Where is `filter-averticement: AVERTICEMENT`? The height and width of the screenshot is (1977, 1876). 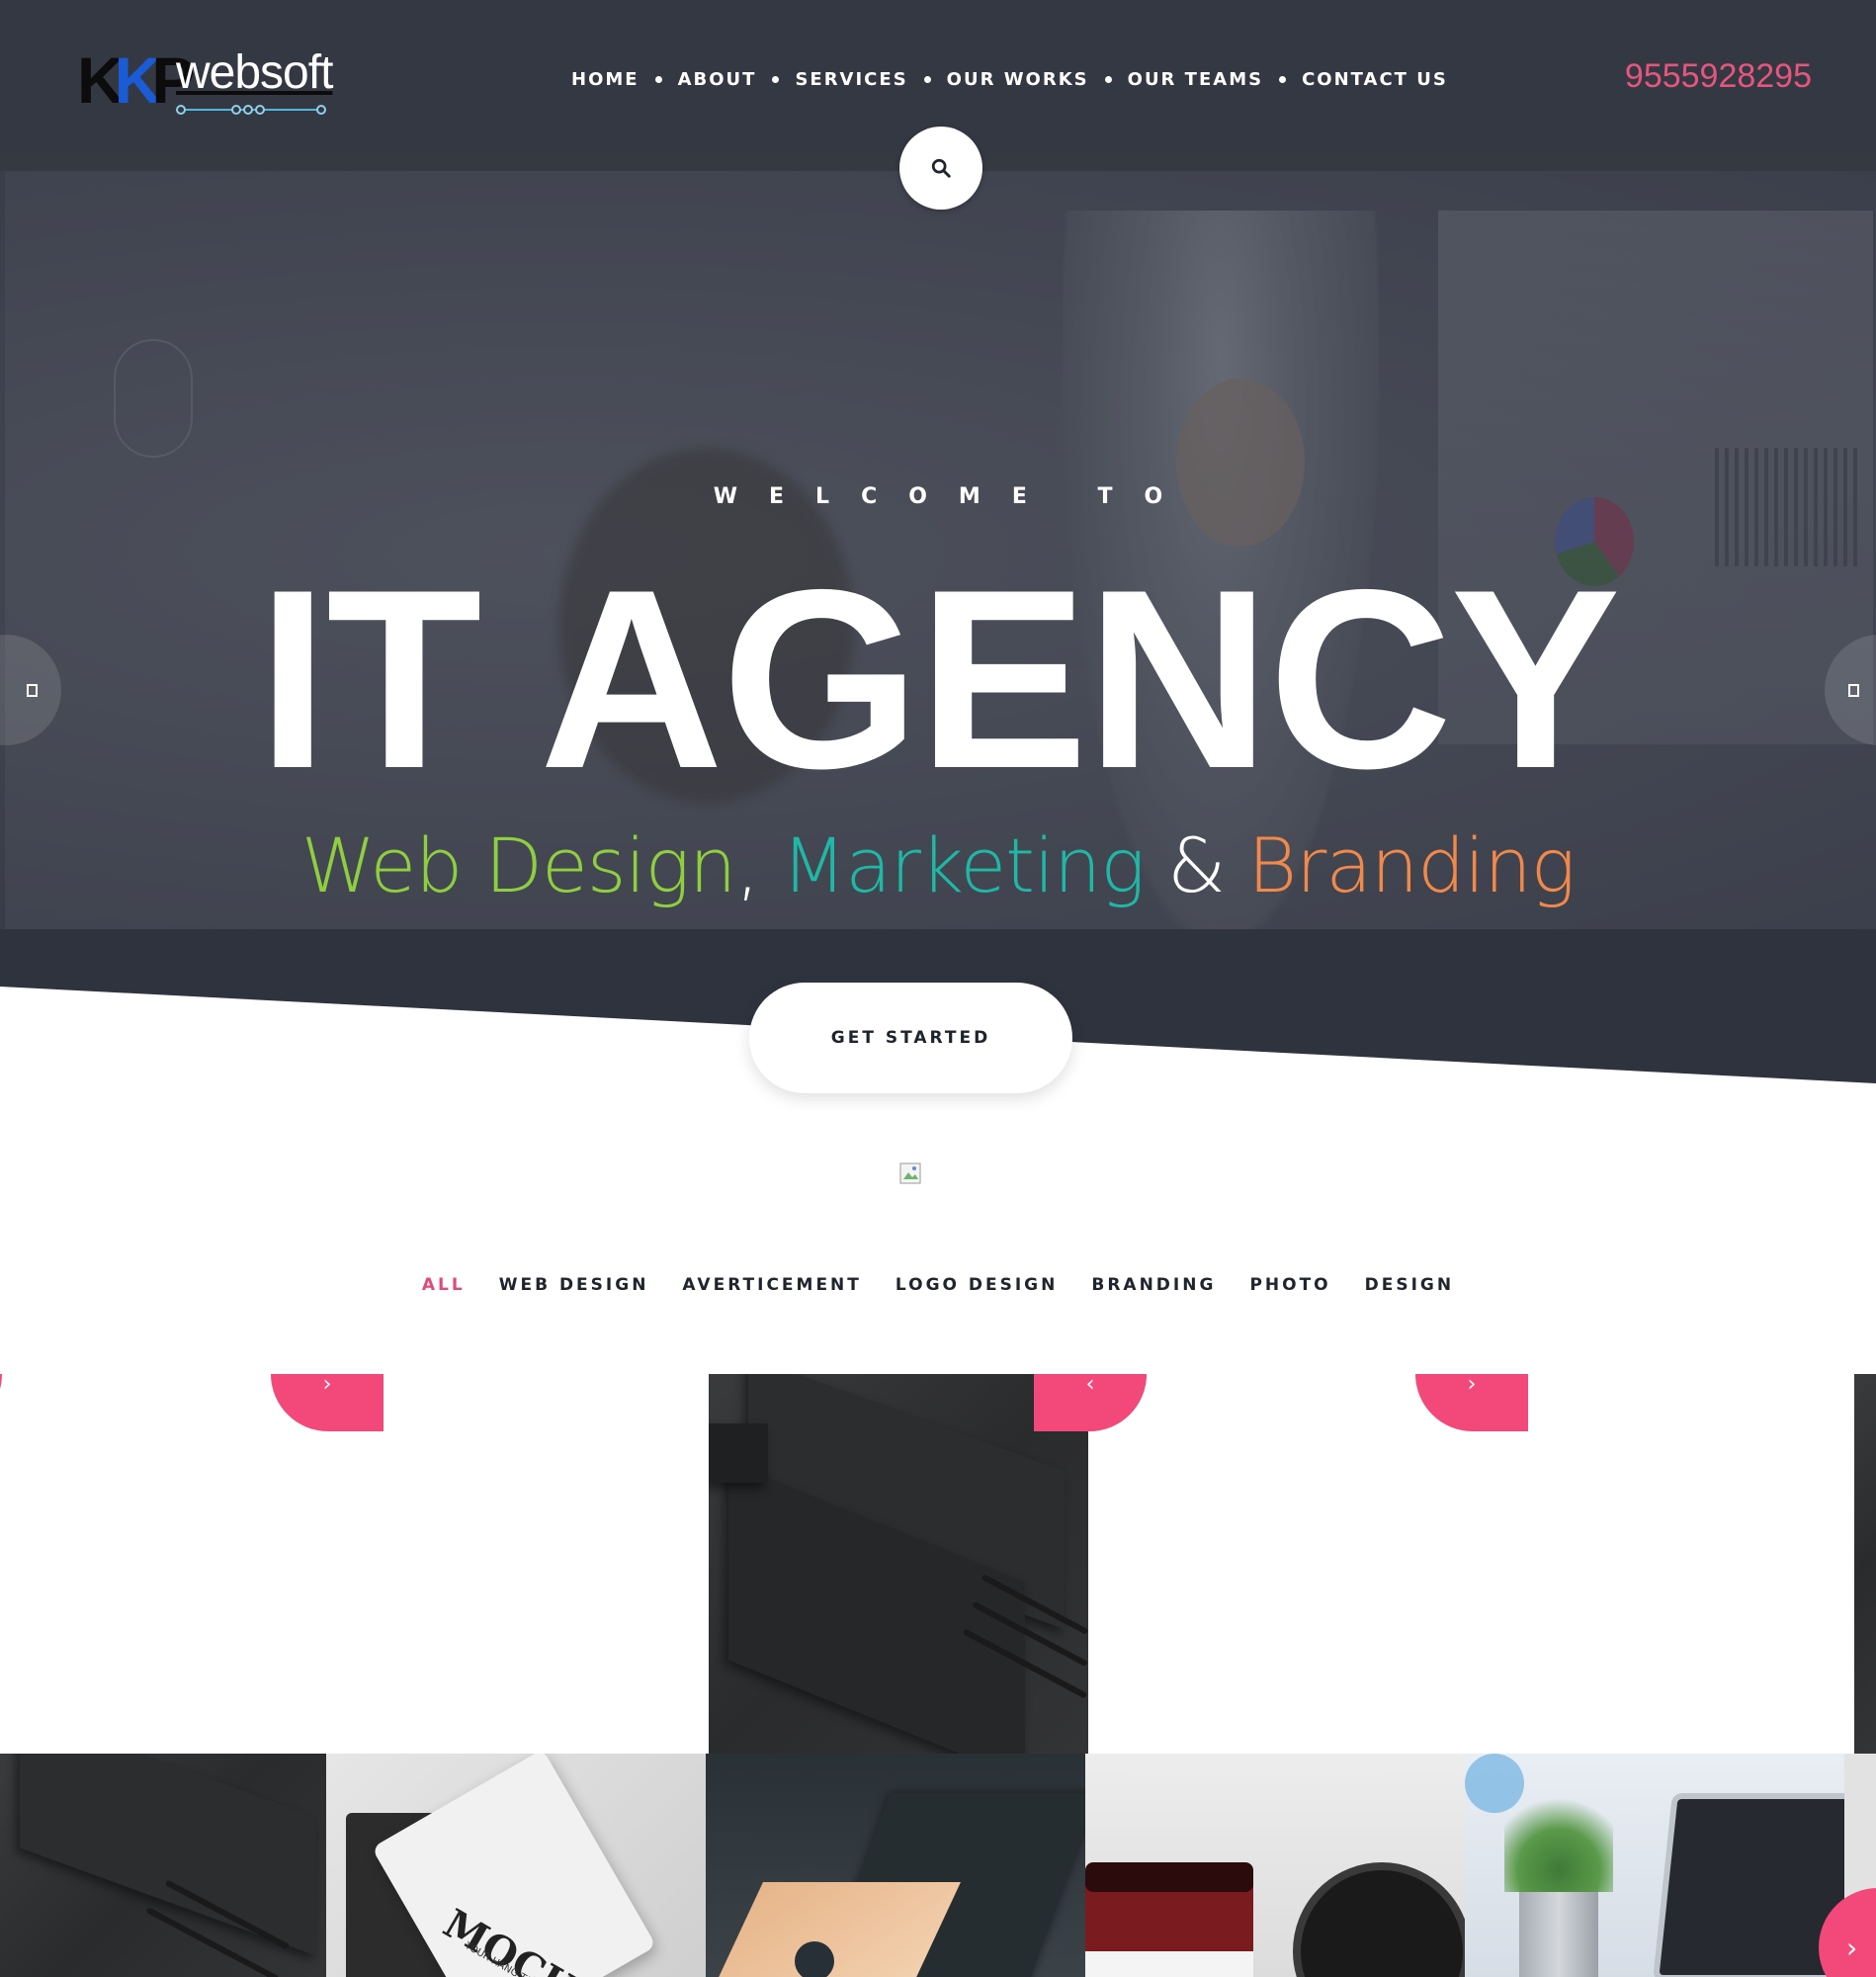
filter-averticement: AVERTICEMENT is located at coordinates (771, 1285).